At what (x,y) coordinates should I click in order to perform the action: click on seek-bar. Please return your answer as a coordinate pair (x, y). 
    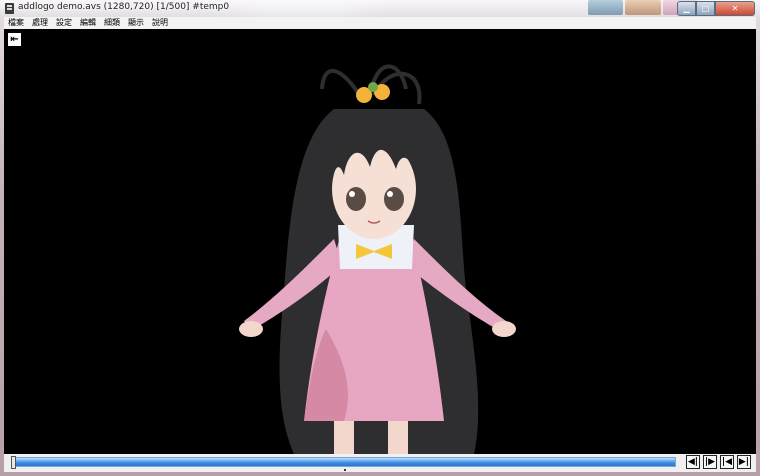
    Looking at the image, I should click on (344, 462).